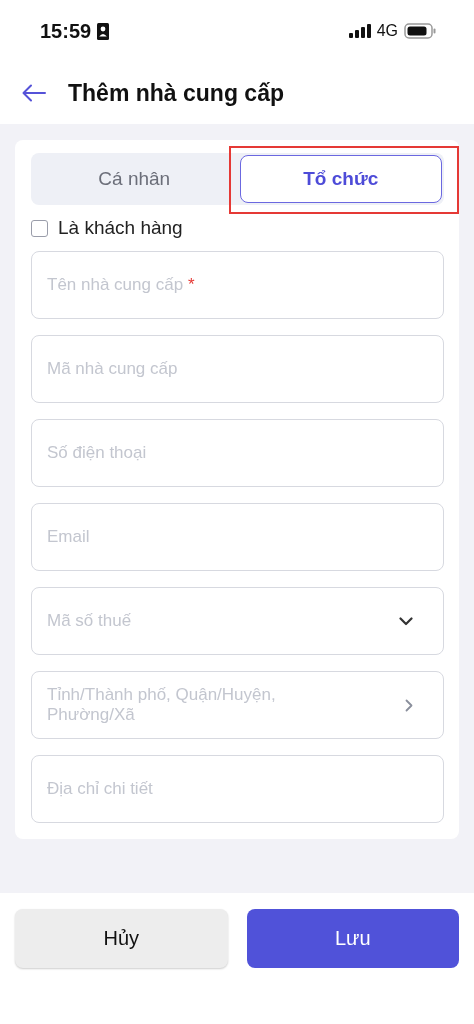 The image size is (474, 1024). I want to click on input-field: Mã nhà cung cấp, so click(237, 369).